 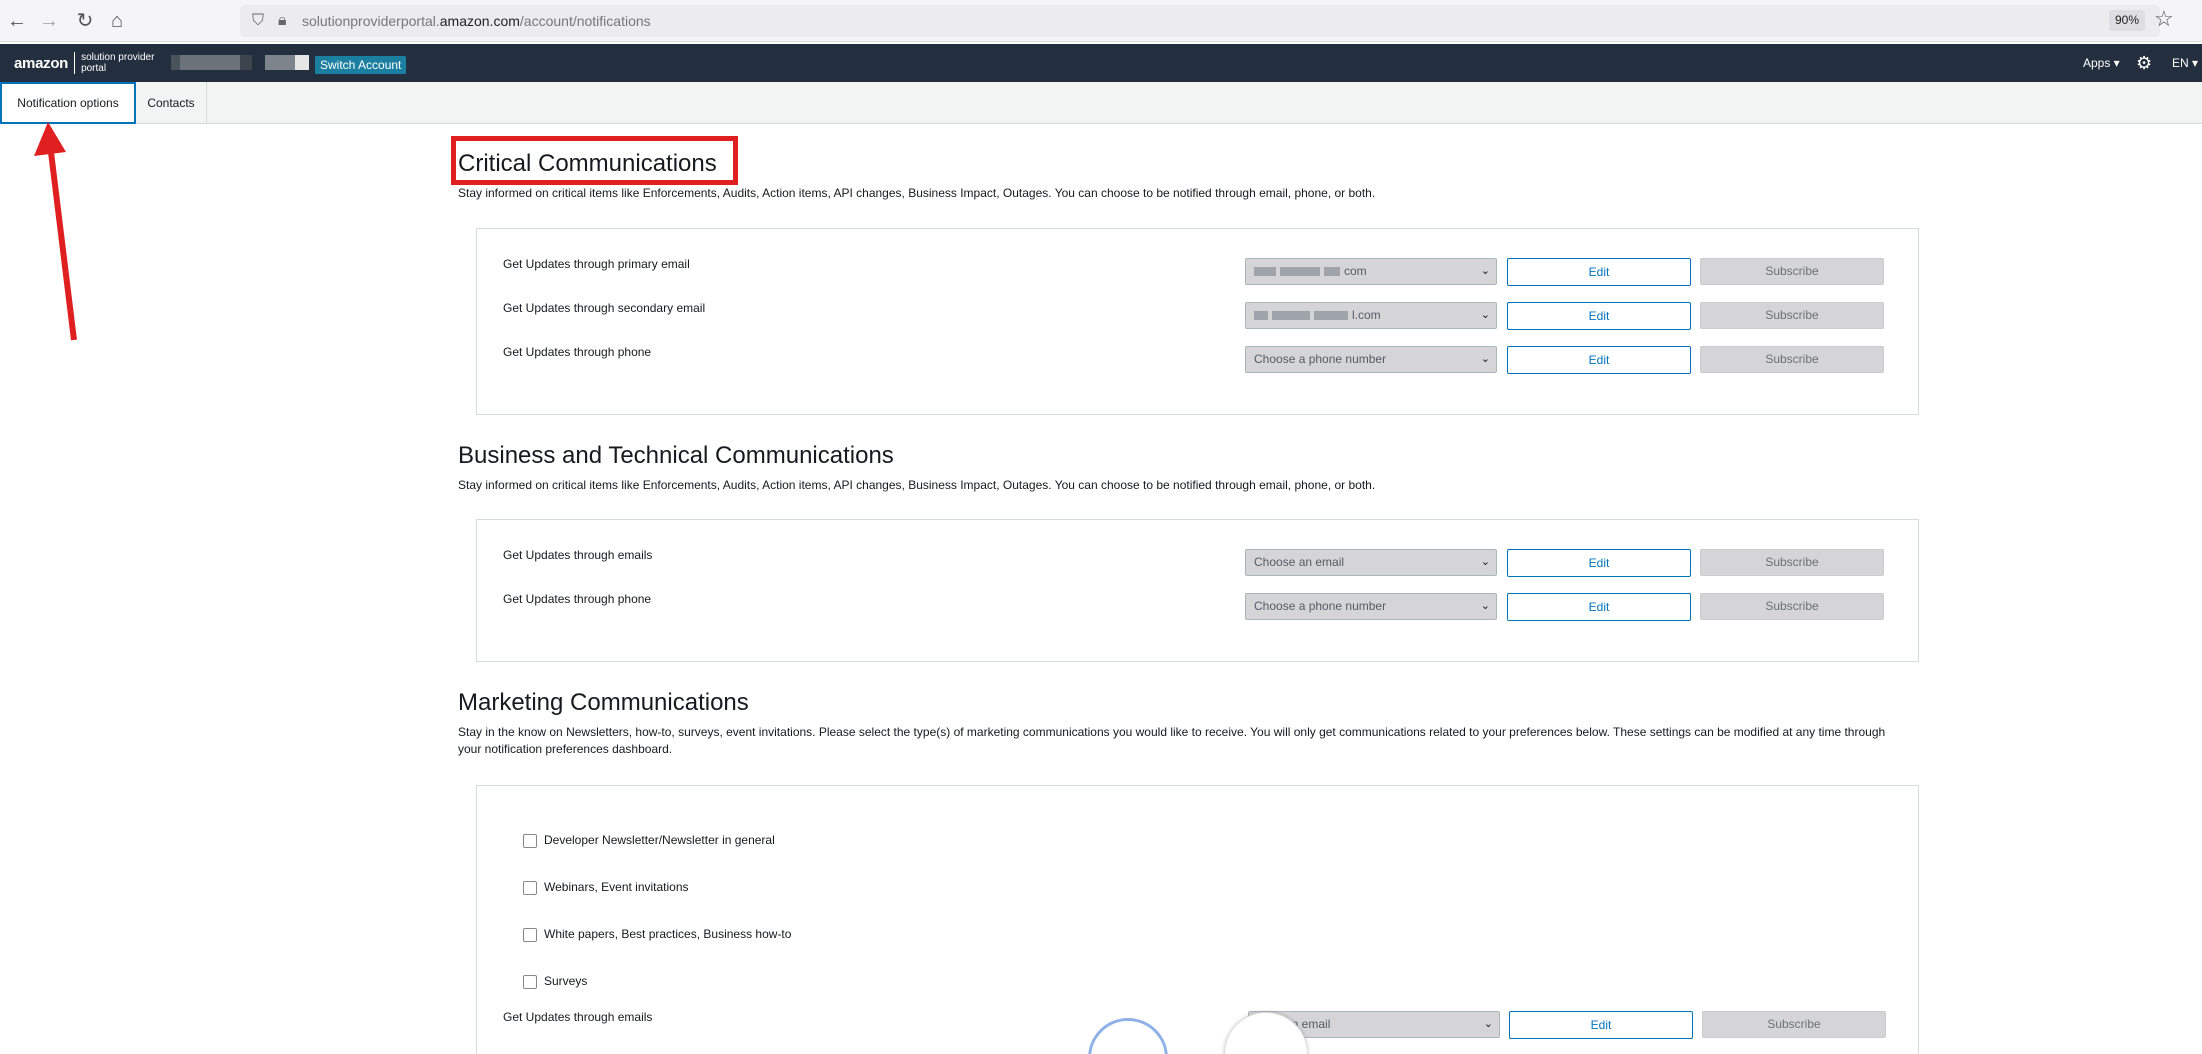 I want to click on business-phone-select: Choose a phone number ⌄, so click(x=1371, y=606).